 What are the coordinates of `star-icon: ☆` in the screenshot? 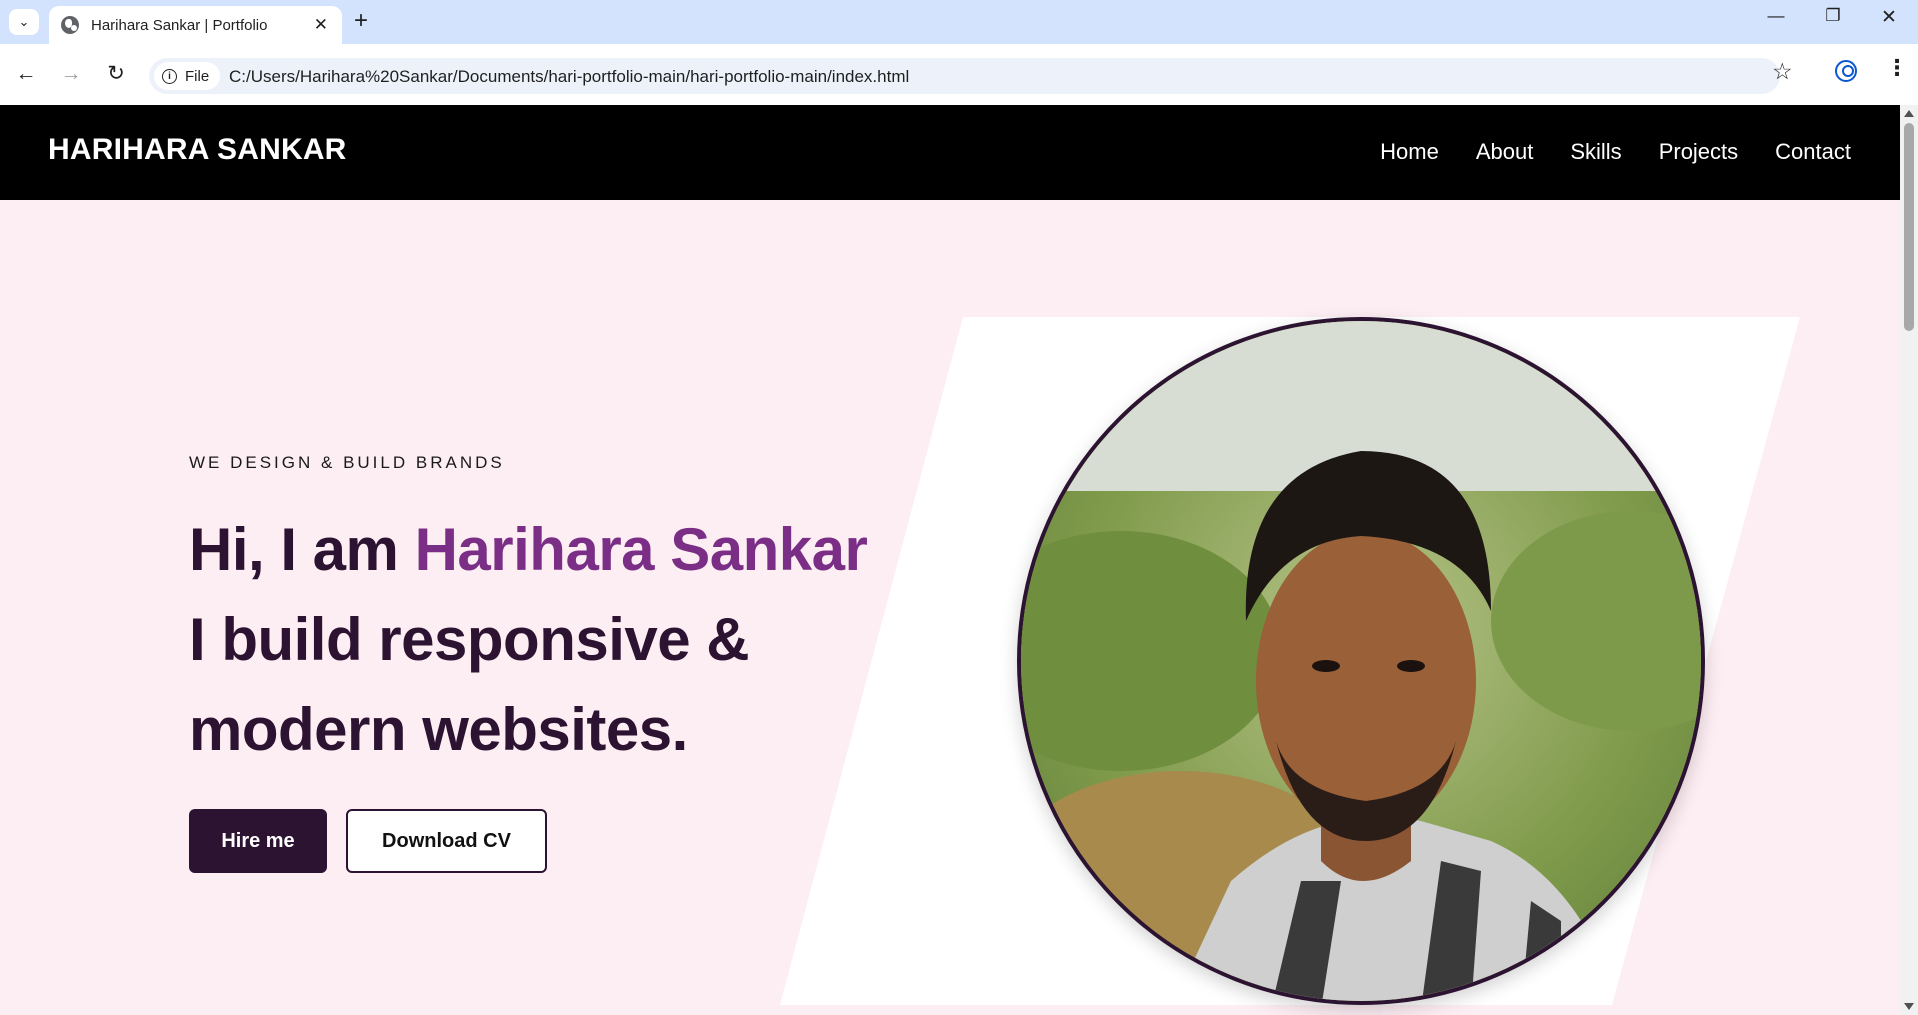 It's located at (1782, 71).